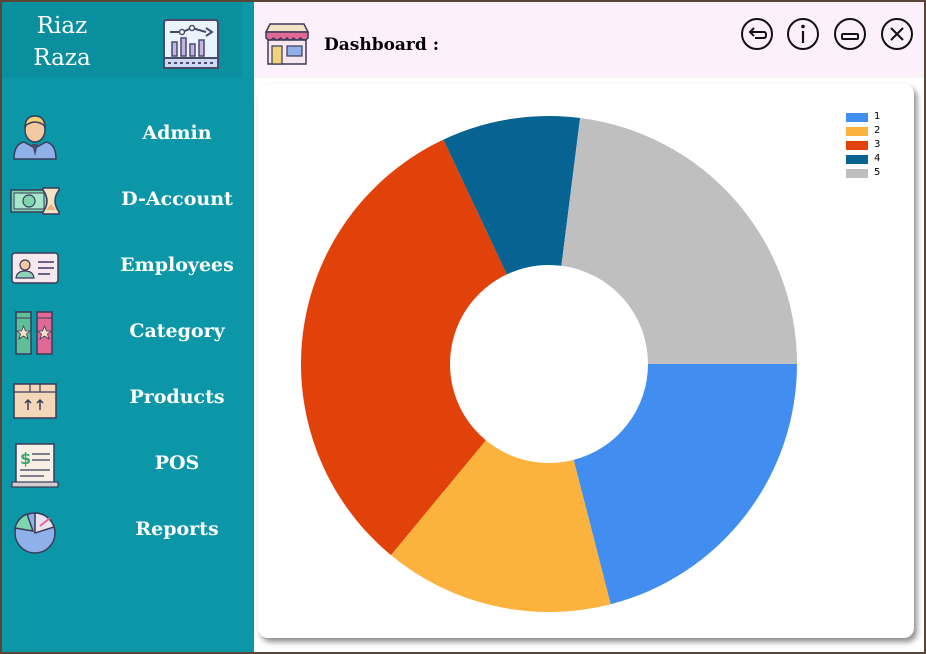 Image resolution: width=926 pixels, height=654 pixels. I want to click on sidebar-item-label: Admin, so click(177, 133).